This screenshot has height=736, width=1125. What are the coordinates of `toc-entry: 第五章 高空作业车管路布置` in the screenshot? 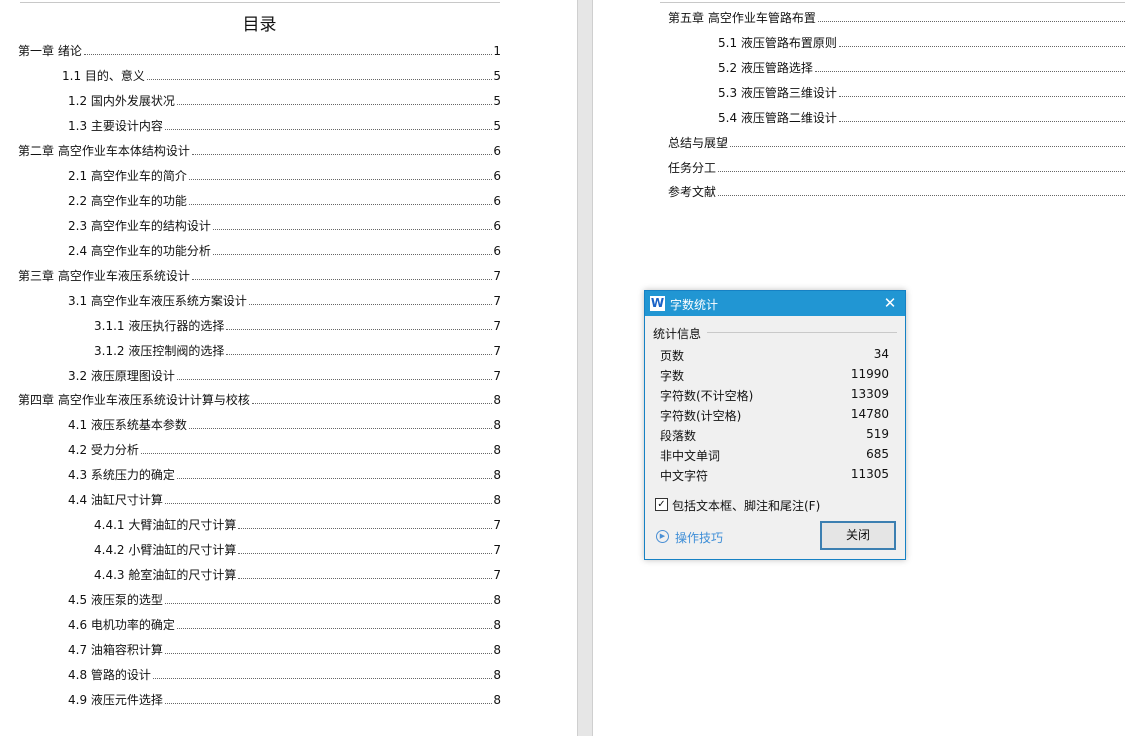 It's located at (896, 16).